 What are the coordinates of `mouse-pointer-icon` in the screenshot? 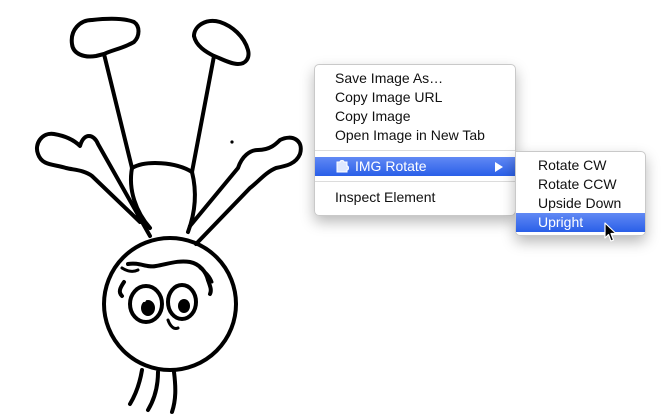 It's located at (610, 232).